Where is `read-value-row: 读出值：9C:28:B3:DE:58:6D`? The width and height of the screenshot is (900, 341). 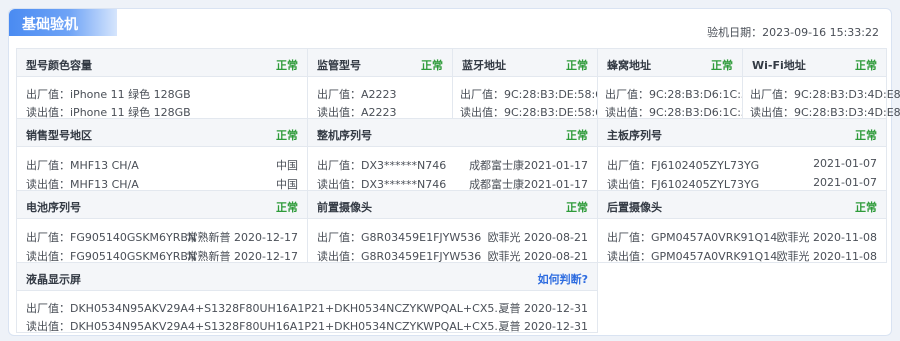
read-value-row: 读出值：9C:28:B3:DE:58:6D is located at coordinates (535, 112).